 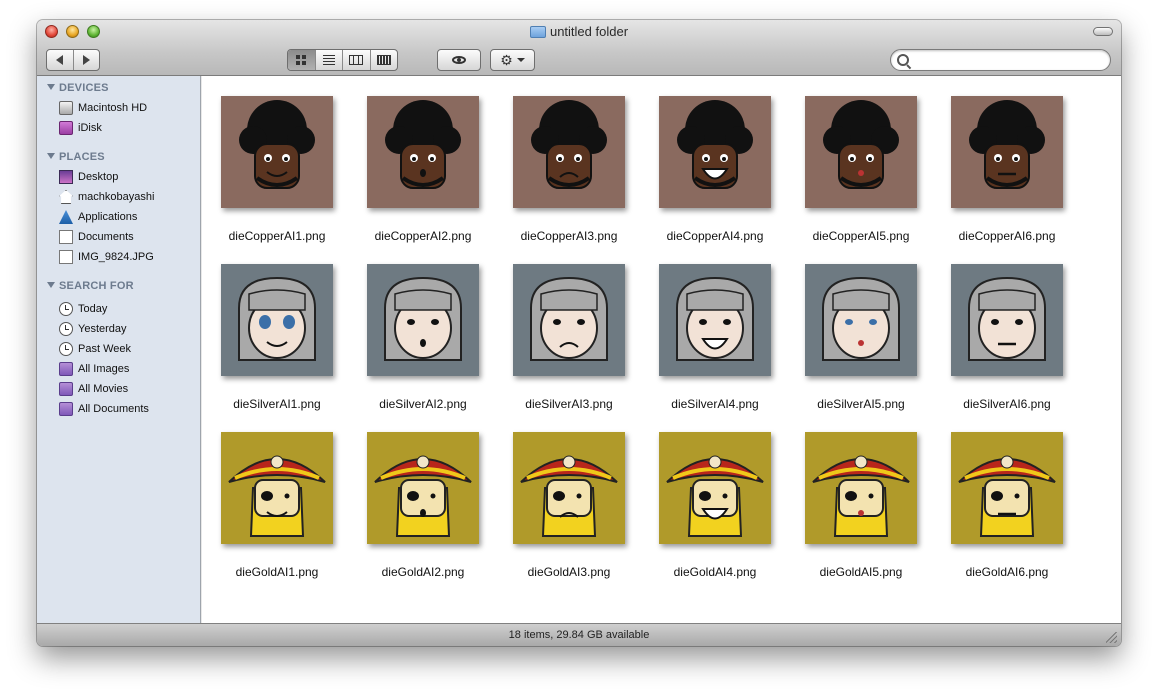 I want to click on action-menu-button: ⚙, so click(x=512, y=60).